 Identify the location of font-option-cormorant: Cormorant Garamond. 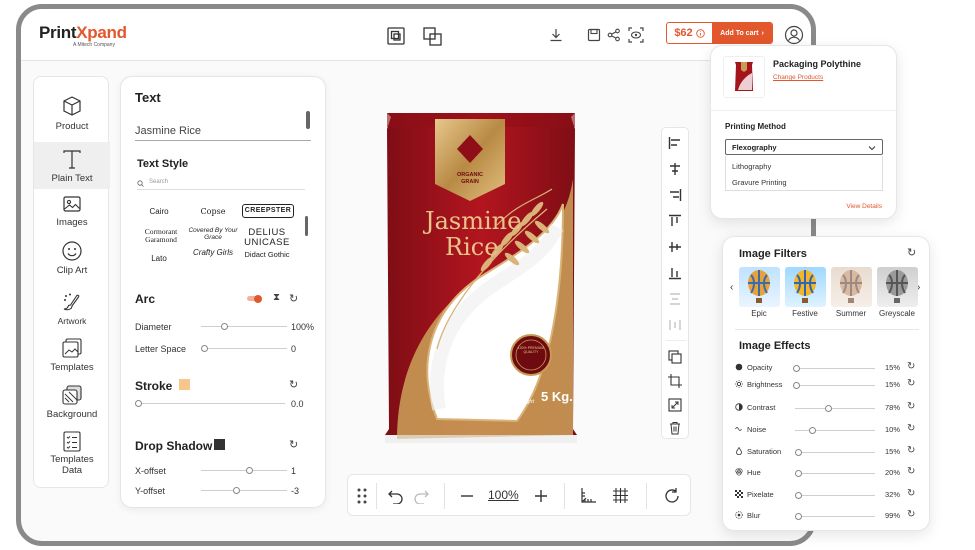
(161, 236).